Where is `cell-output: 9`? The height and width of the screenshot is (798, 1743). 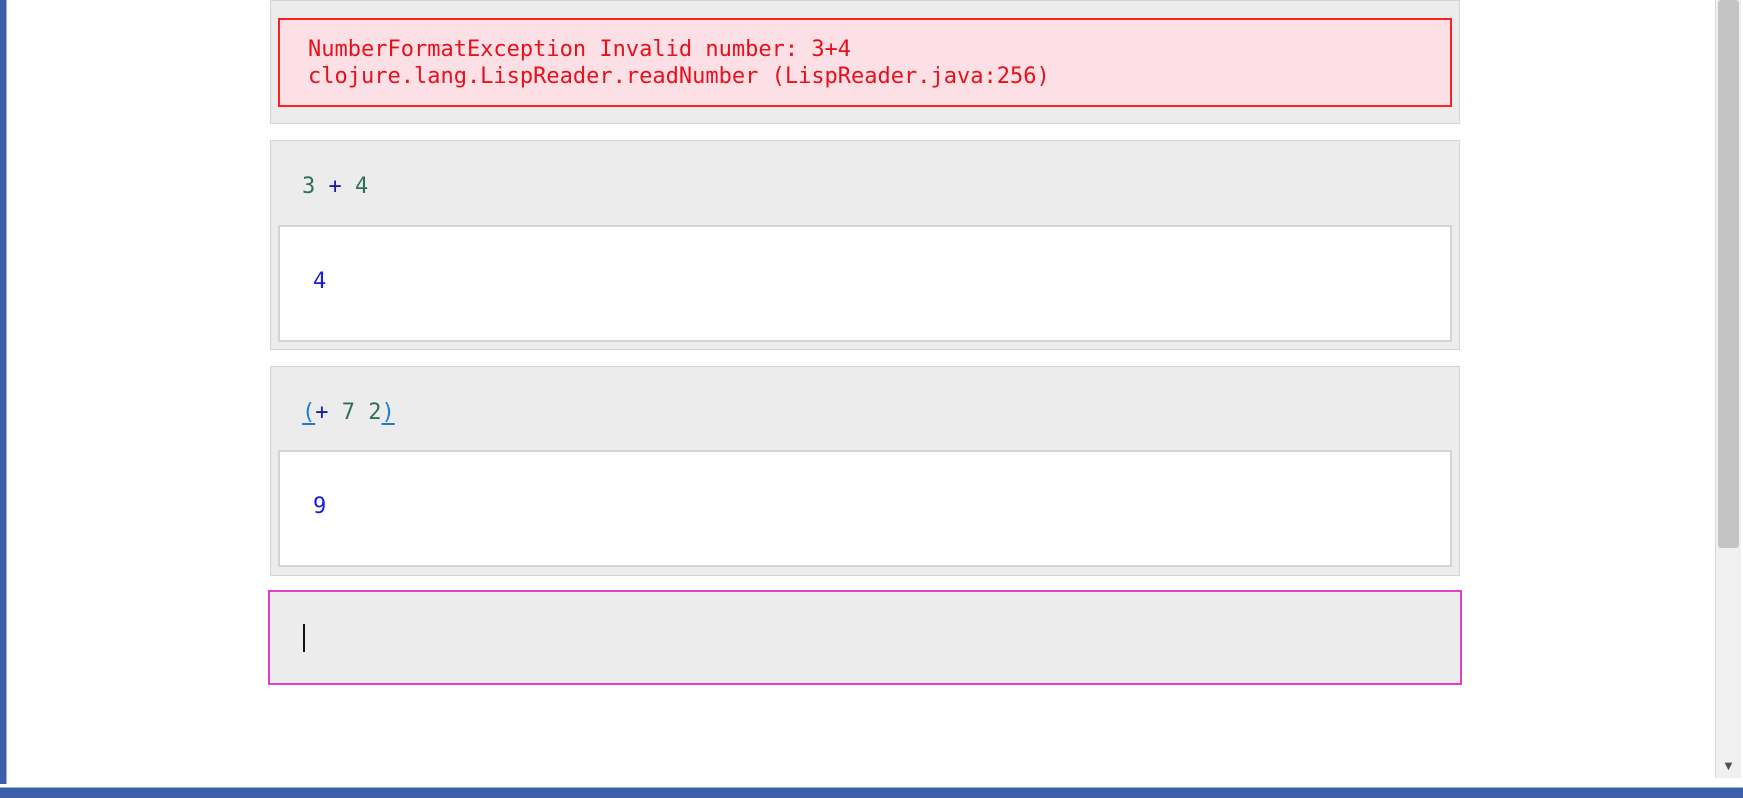 cell-output: 9 is located at coordinates (865, 508).